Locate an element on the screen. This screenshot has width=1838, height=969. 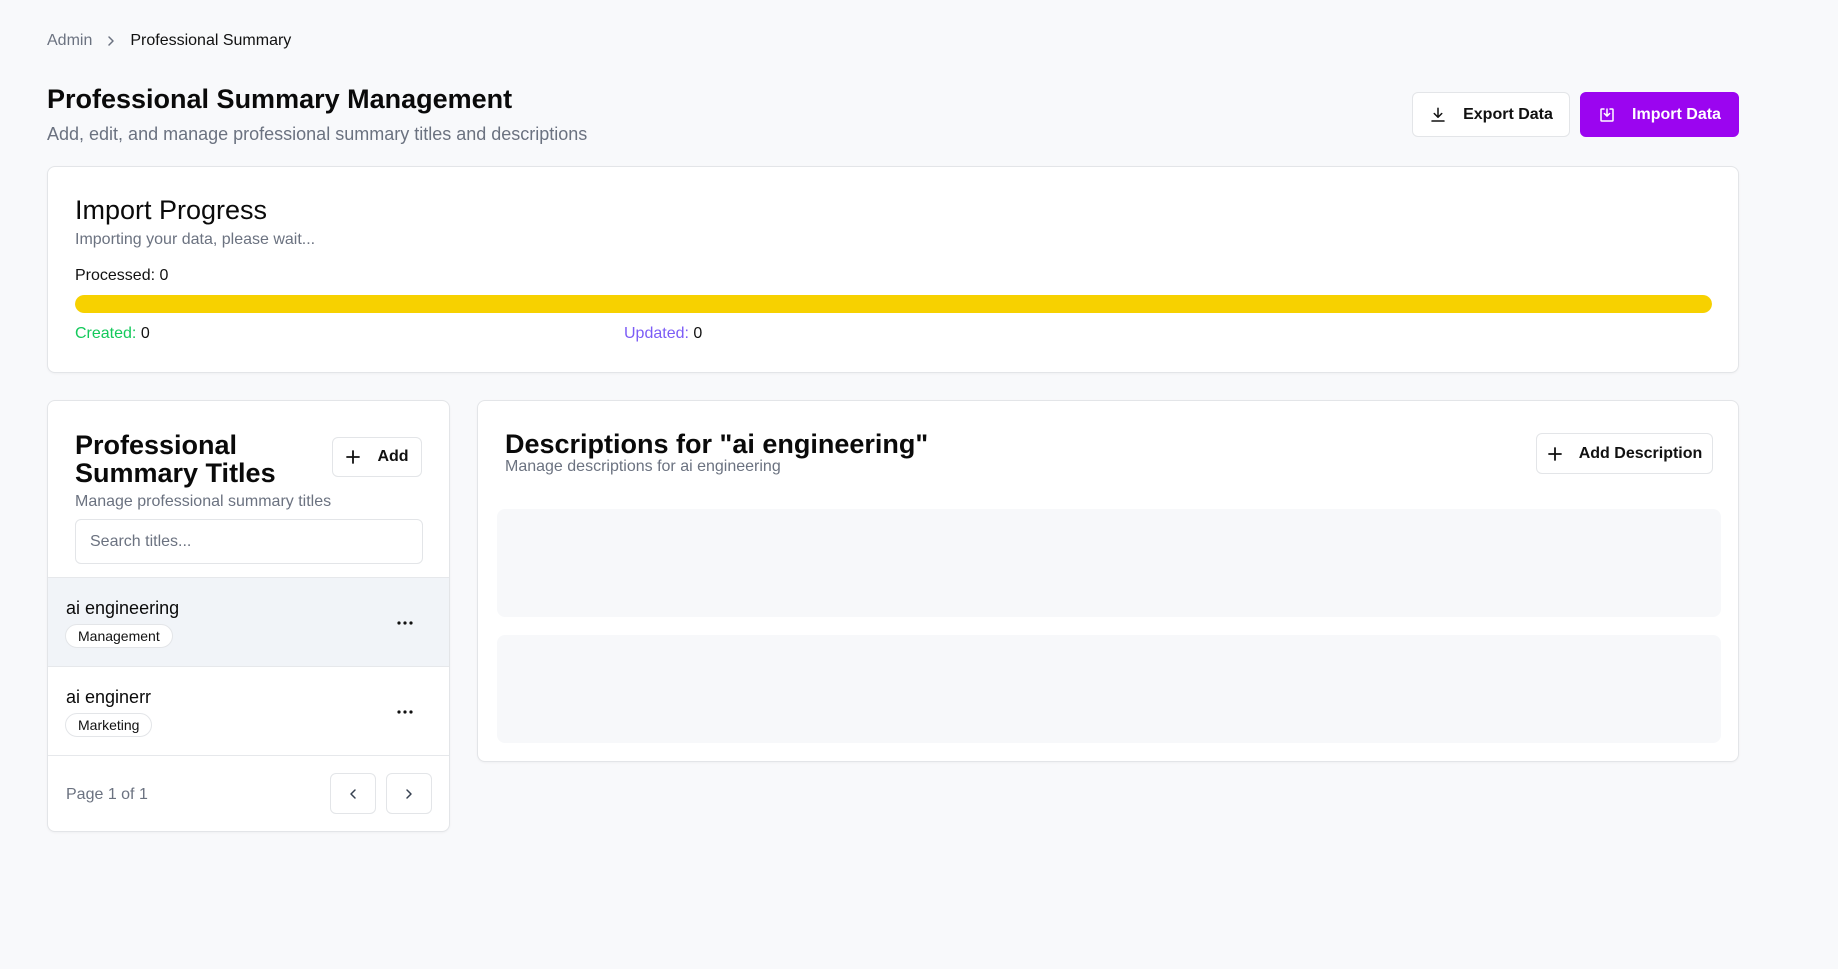
import-icon is located at coordinates (1607, 114).